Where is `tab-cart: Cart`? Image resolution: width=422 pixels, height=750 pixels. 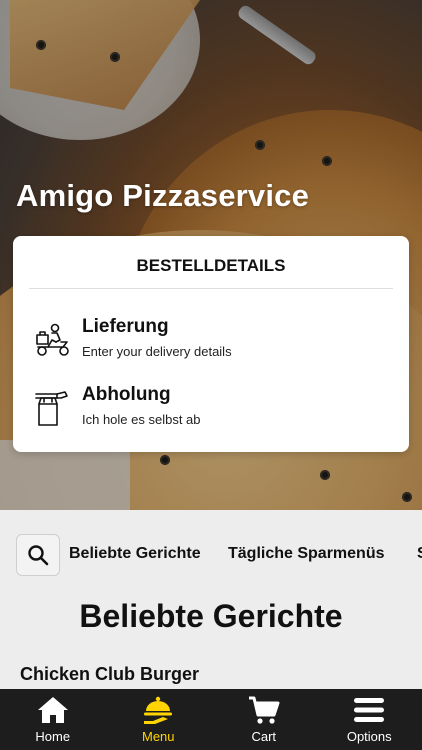
tab-cart: Cart is located at coordinates (264, 719).